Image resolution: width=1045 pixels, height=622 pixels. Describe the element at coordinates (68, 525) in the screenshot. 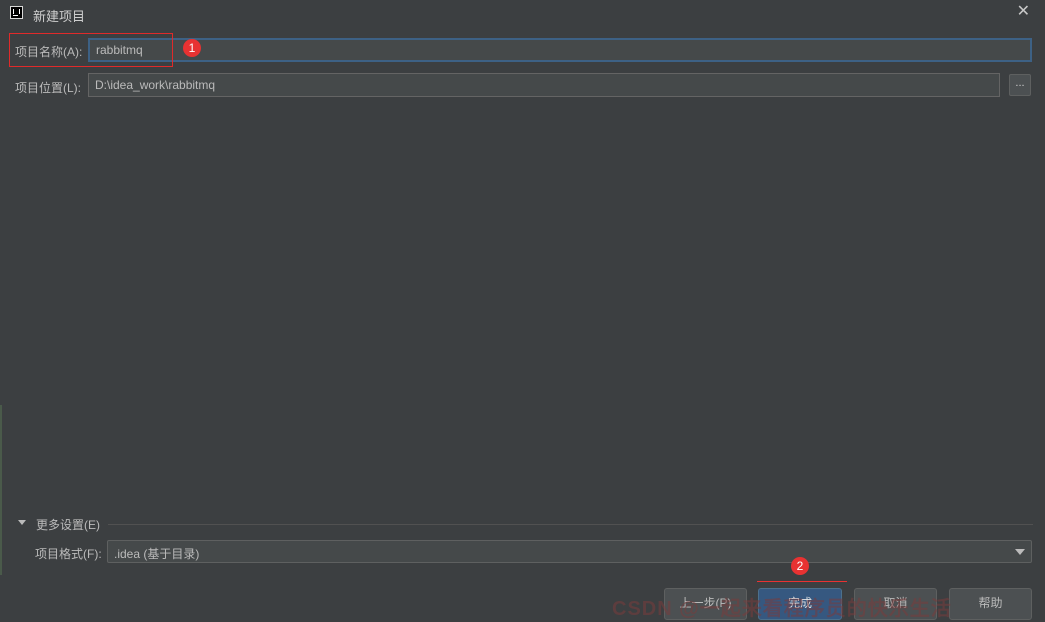

I see `more-settings-label: 更多设置(E)` at that location.